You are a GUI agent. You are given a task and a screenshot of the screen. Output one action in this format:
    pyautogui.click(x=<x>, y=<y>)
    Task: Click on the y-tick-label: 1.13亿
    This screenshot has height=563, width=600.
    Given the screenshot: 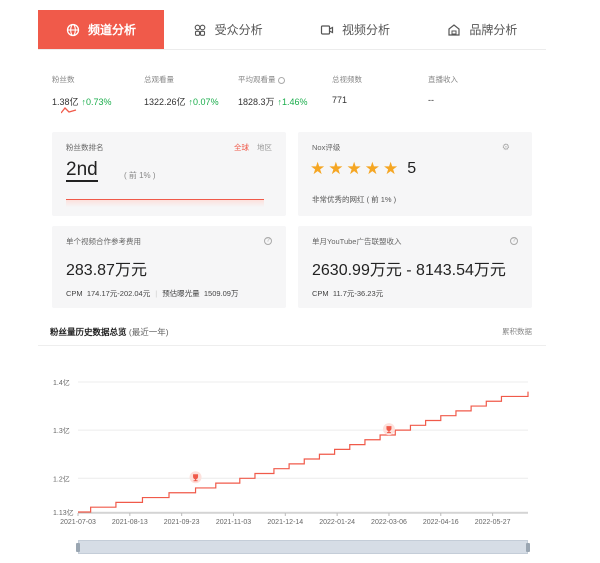 What is the action you would take?
    pyautogui.click(x=63, y=512)
    